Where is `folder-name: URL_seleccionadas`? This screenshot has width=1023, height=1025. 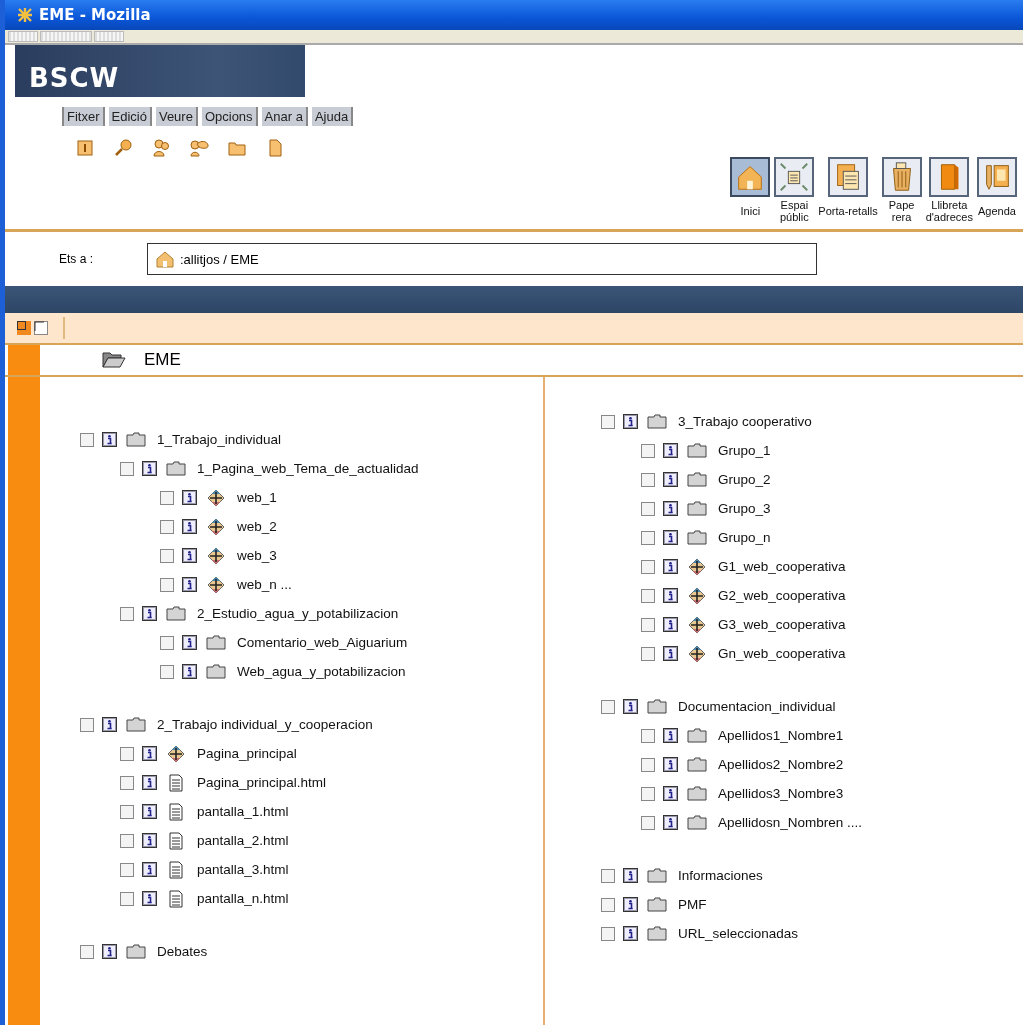
folder-name: URL_seleccionadas is located at coordinates (738, 933).